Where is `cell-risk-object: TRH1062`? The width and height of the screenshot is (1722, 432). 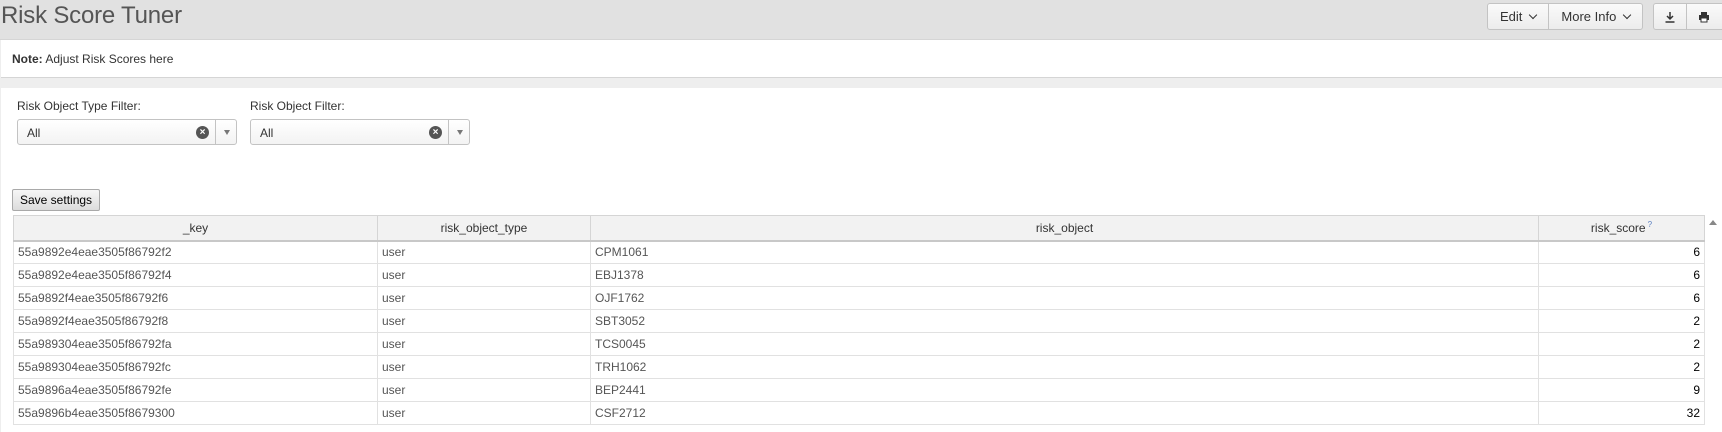
cell-risk-object: TRH1062 is located at coordinates (1064, 367).